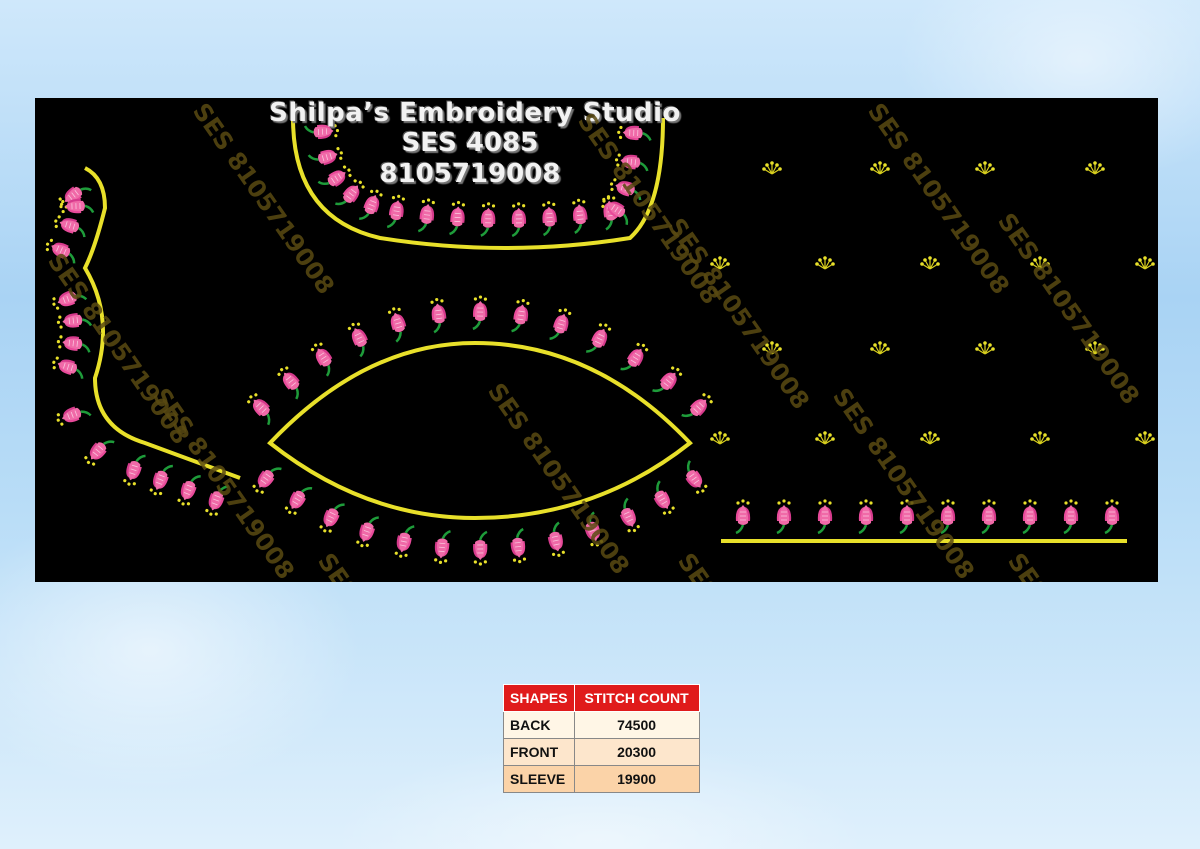 The height and width of the screenshot is (849, 1200). I want to click on table-row: SLEEVE 19900, so click(601, 779).